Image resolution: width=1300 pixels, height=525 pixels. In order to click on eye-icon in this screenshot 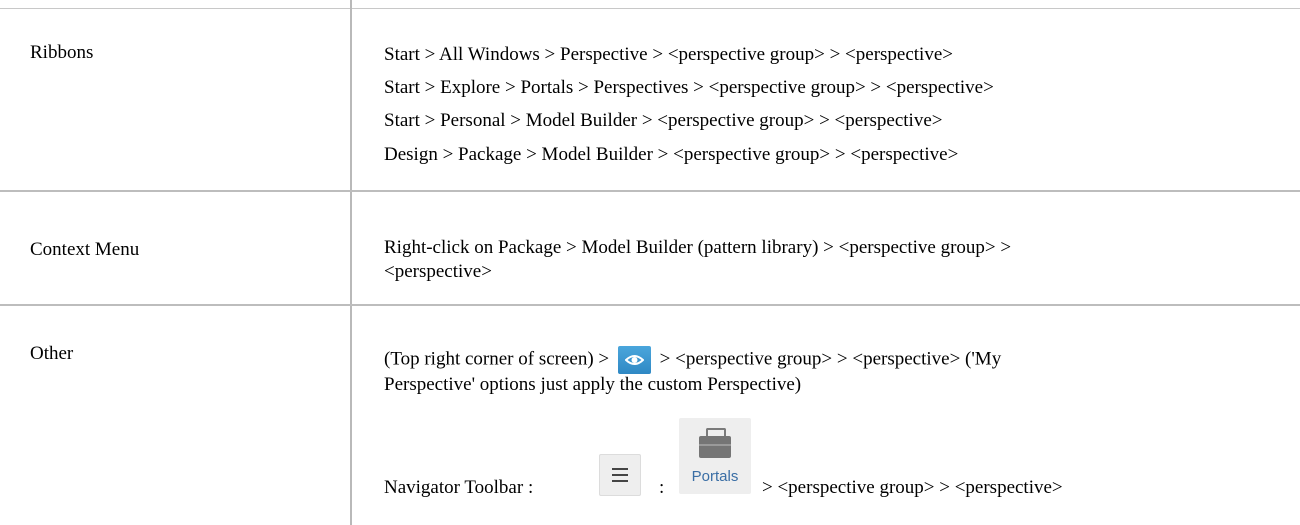, I will do `click(634, 360)`.